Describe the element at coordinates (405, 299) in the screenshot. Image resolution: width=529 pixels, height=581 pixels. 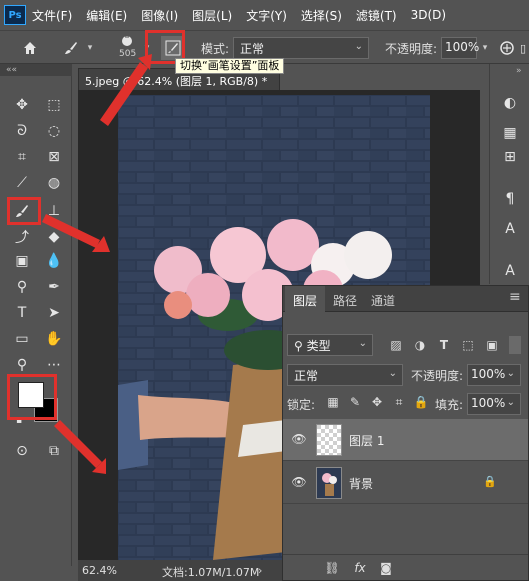
I see `panel-tabs: 图层 路径 通道 ≡` at that location.